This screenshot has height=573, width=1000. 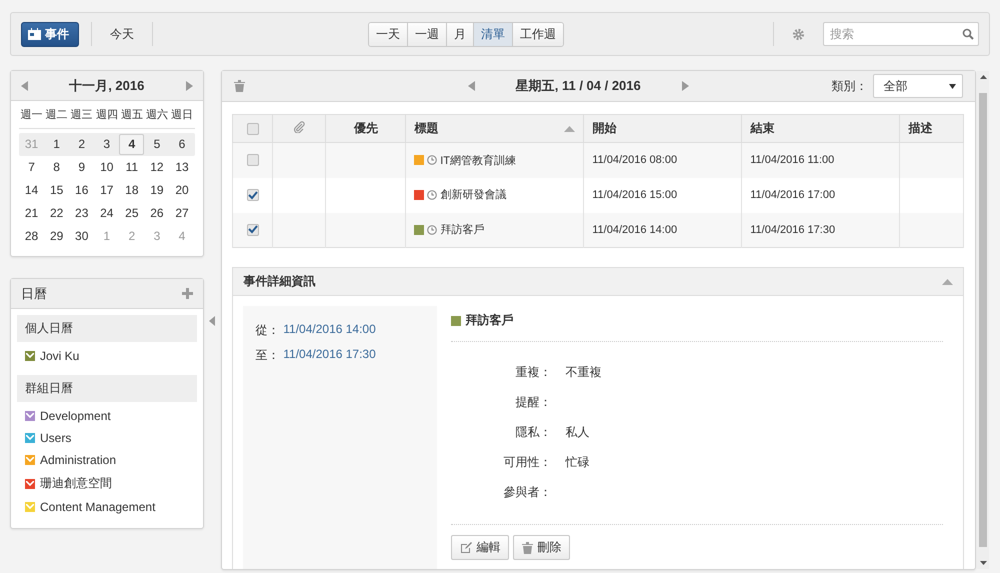 I want to click on event-title: 創新研發會議, so click(x=473, y=194).